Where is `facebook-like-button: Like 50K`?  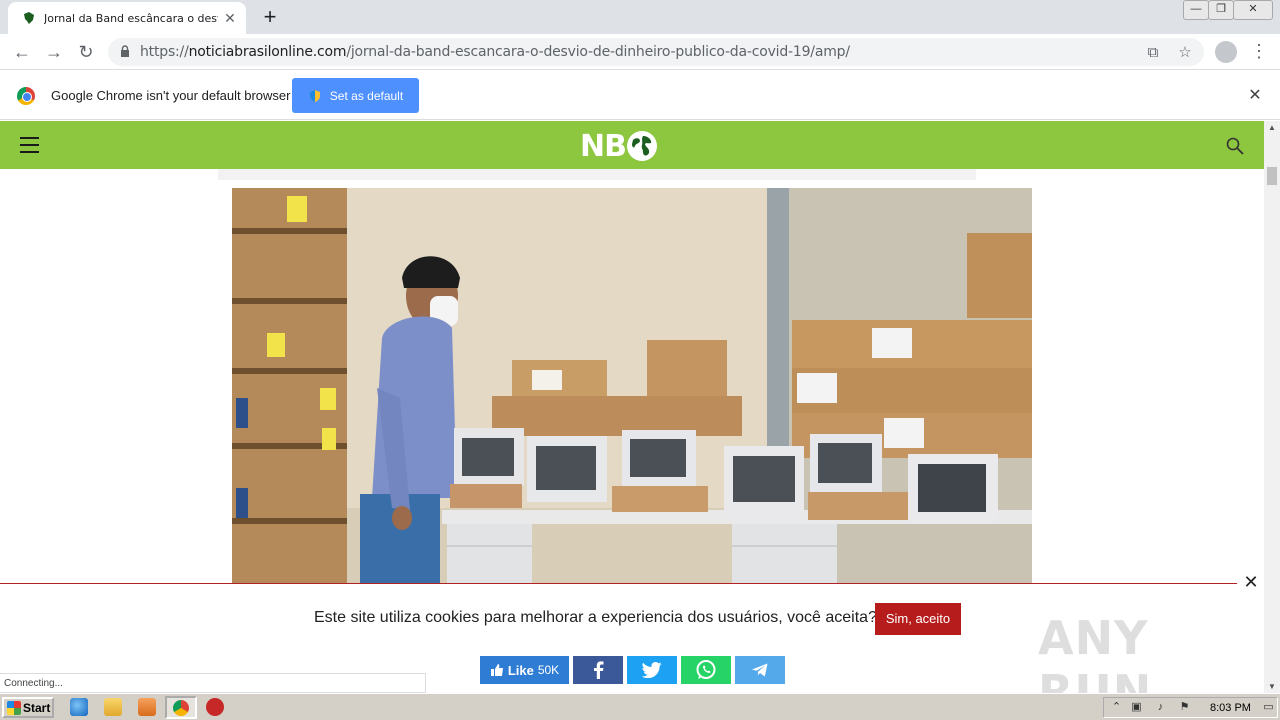
facebook-like-button: Like 50K is located at coordinates (524, 670).